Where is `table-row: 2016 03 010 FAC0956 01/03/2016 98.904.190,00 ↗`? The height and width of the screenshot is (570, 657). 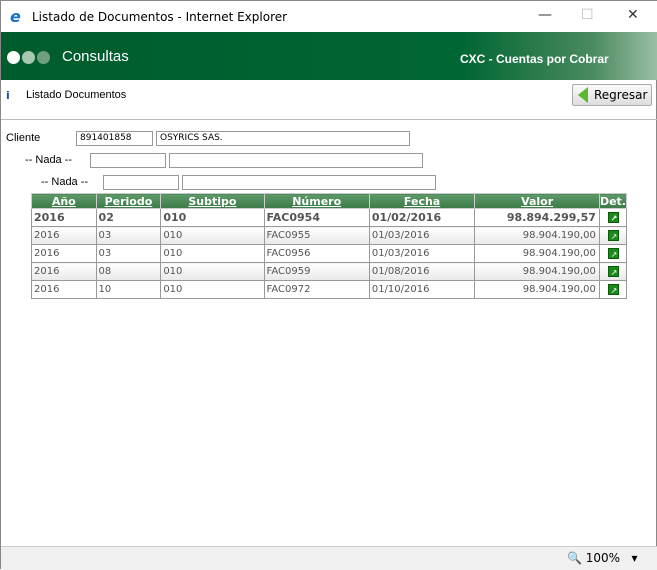
table-row: 2016 03 010 FAC0956 01/03/2016 98.904.190,00 ↗ is located at coordinates (329, 253).